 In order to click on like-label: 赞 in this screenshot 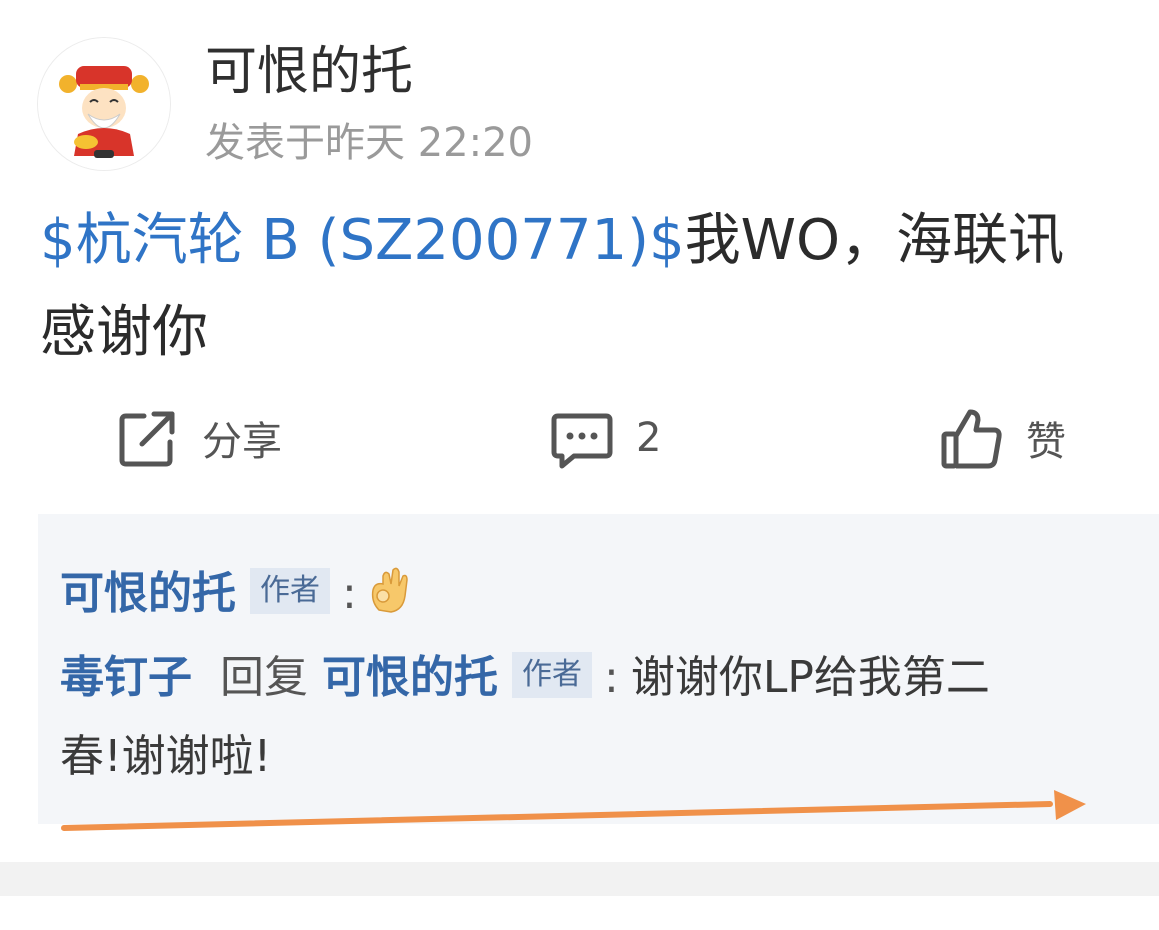, I will do `click(1046, 442)`.